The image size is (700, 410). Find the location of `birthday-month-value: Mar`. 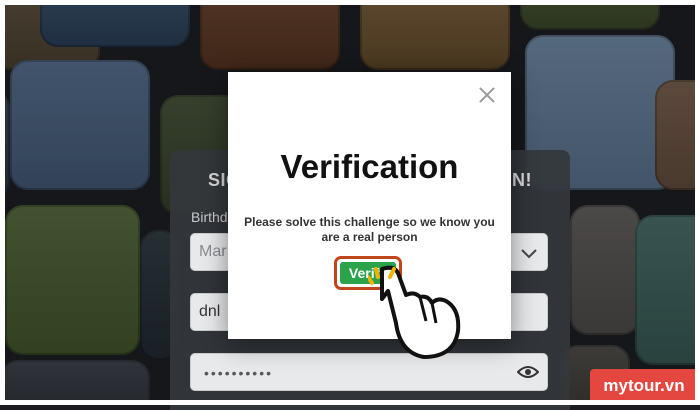

birthday-month-value: Mar is located at coordinates (213, 251).